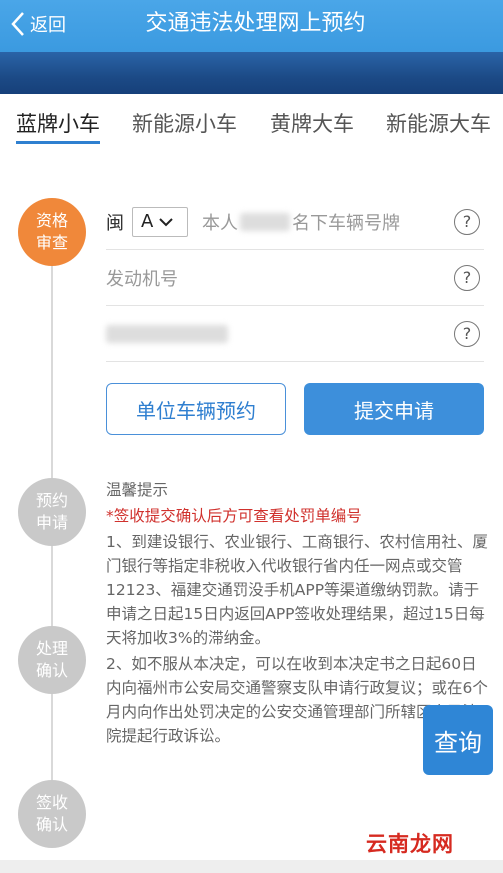 This screenshot has height=873, width=503. Describe the element at coordinates (295, 278) in the screenshot. I see `engine-row: 发动机号 ?` at that location.